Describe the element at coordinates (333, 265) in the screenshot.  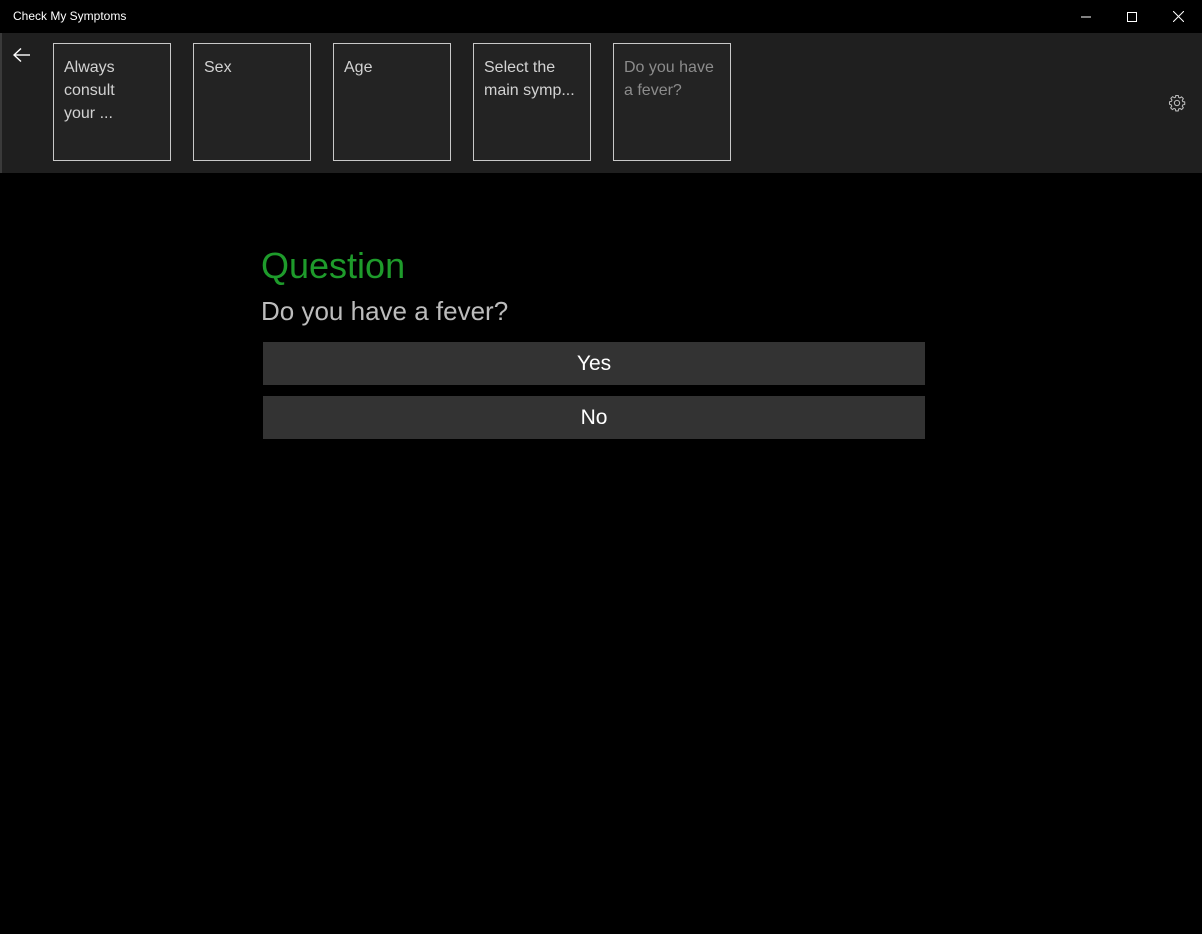
I see `question-heading: Question` at that location.